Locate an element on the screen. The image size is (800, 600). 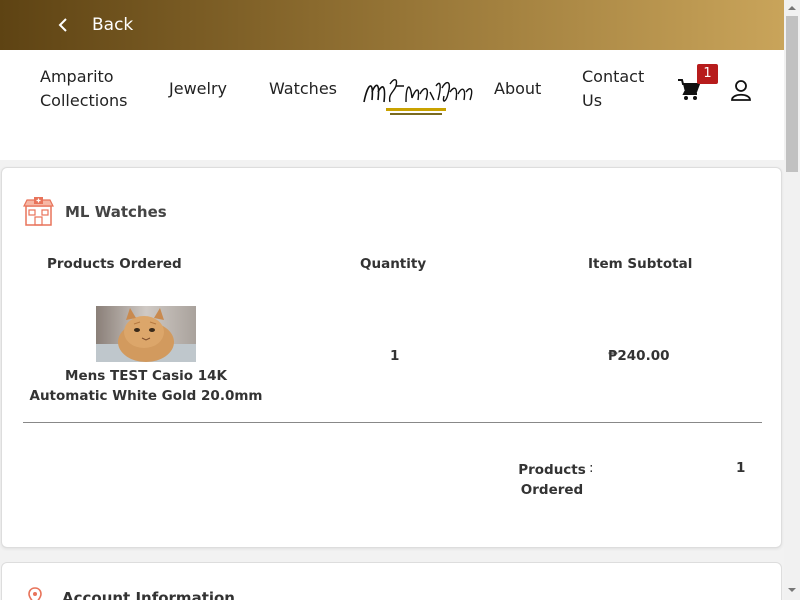
user-icon is located at coordinates (741, 90).